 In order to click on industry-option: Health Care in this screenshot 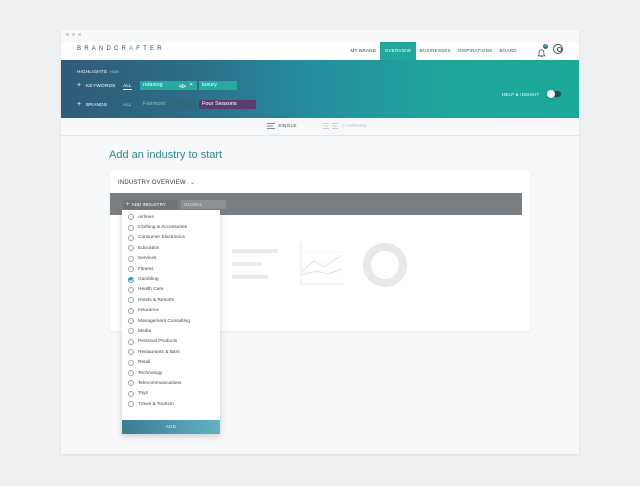, I will do `click(171, 290)`.